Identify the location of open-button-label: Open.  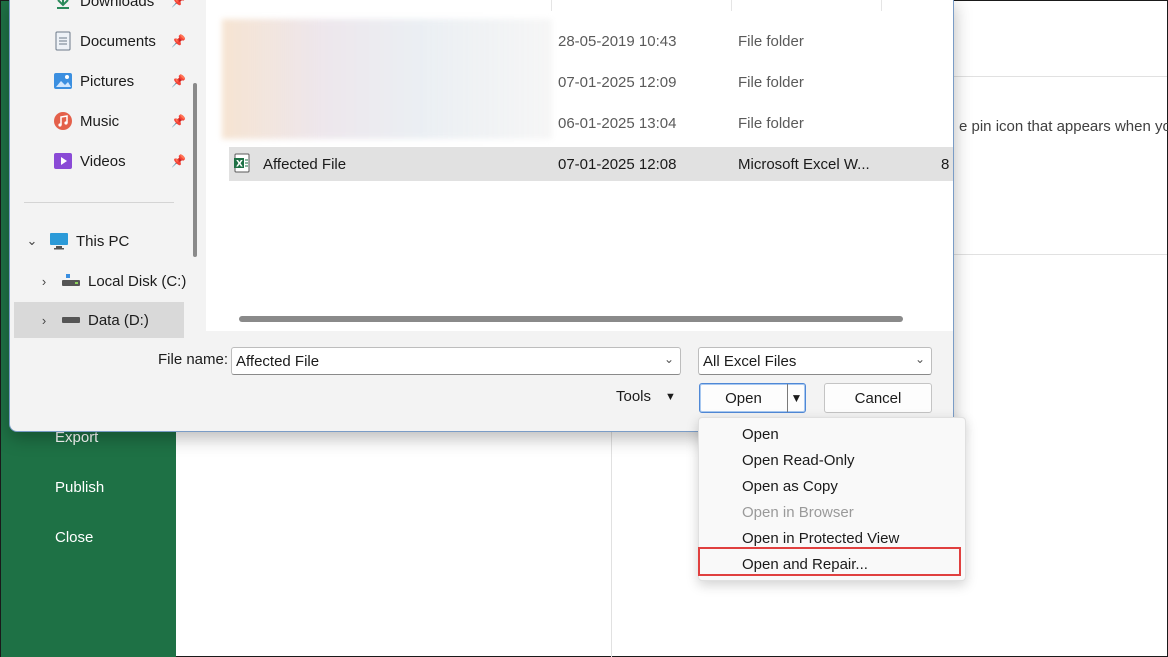
(743, 398).